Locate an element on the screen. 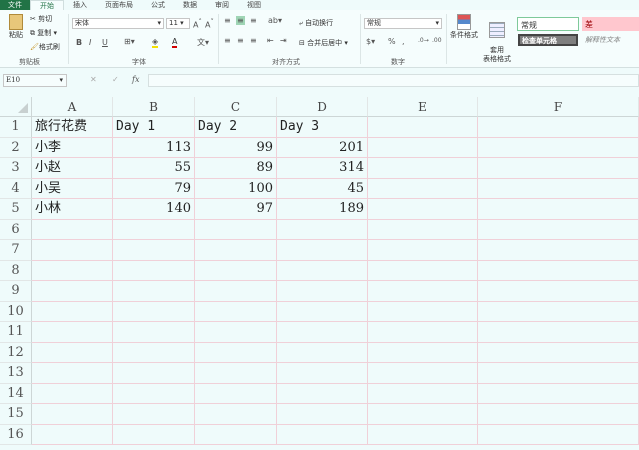  cell-A13 is located at coordinates (72, 373).